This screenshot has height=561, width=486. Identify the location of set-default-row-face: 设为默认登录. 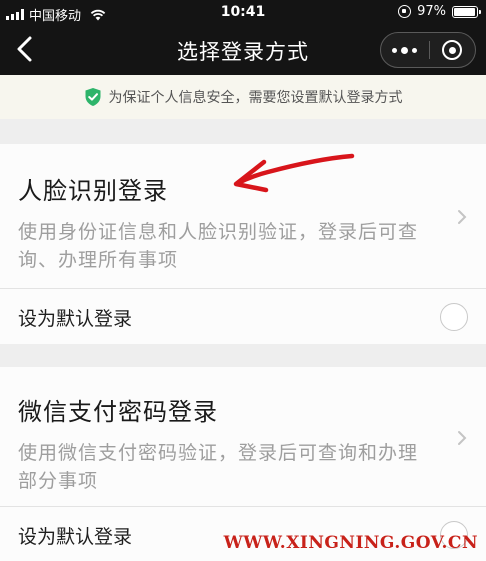
(243, 317).